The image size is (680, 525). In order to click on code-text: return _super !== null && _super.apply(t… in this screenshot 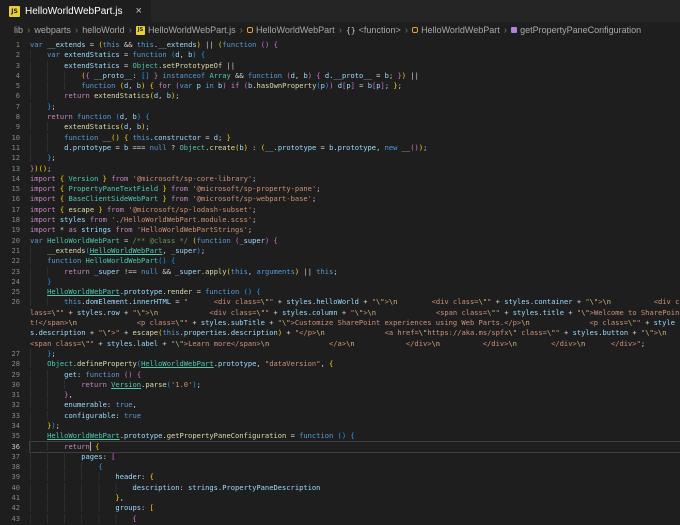, I will do `click(355, 271)`.